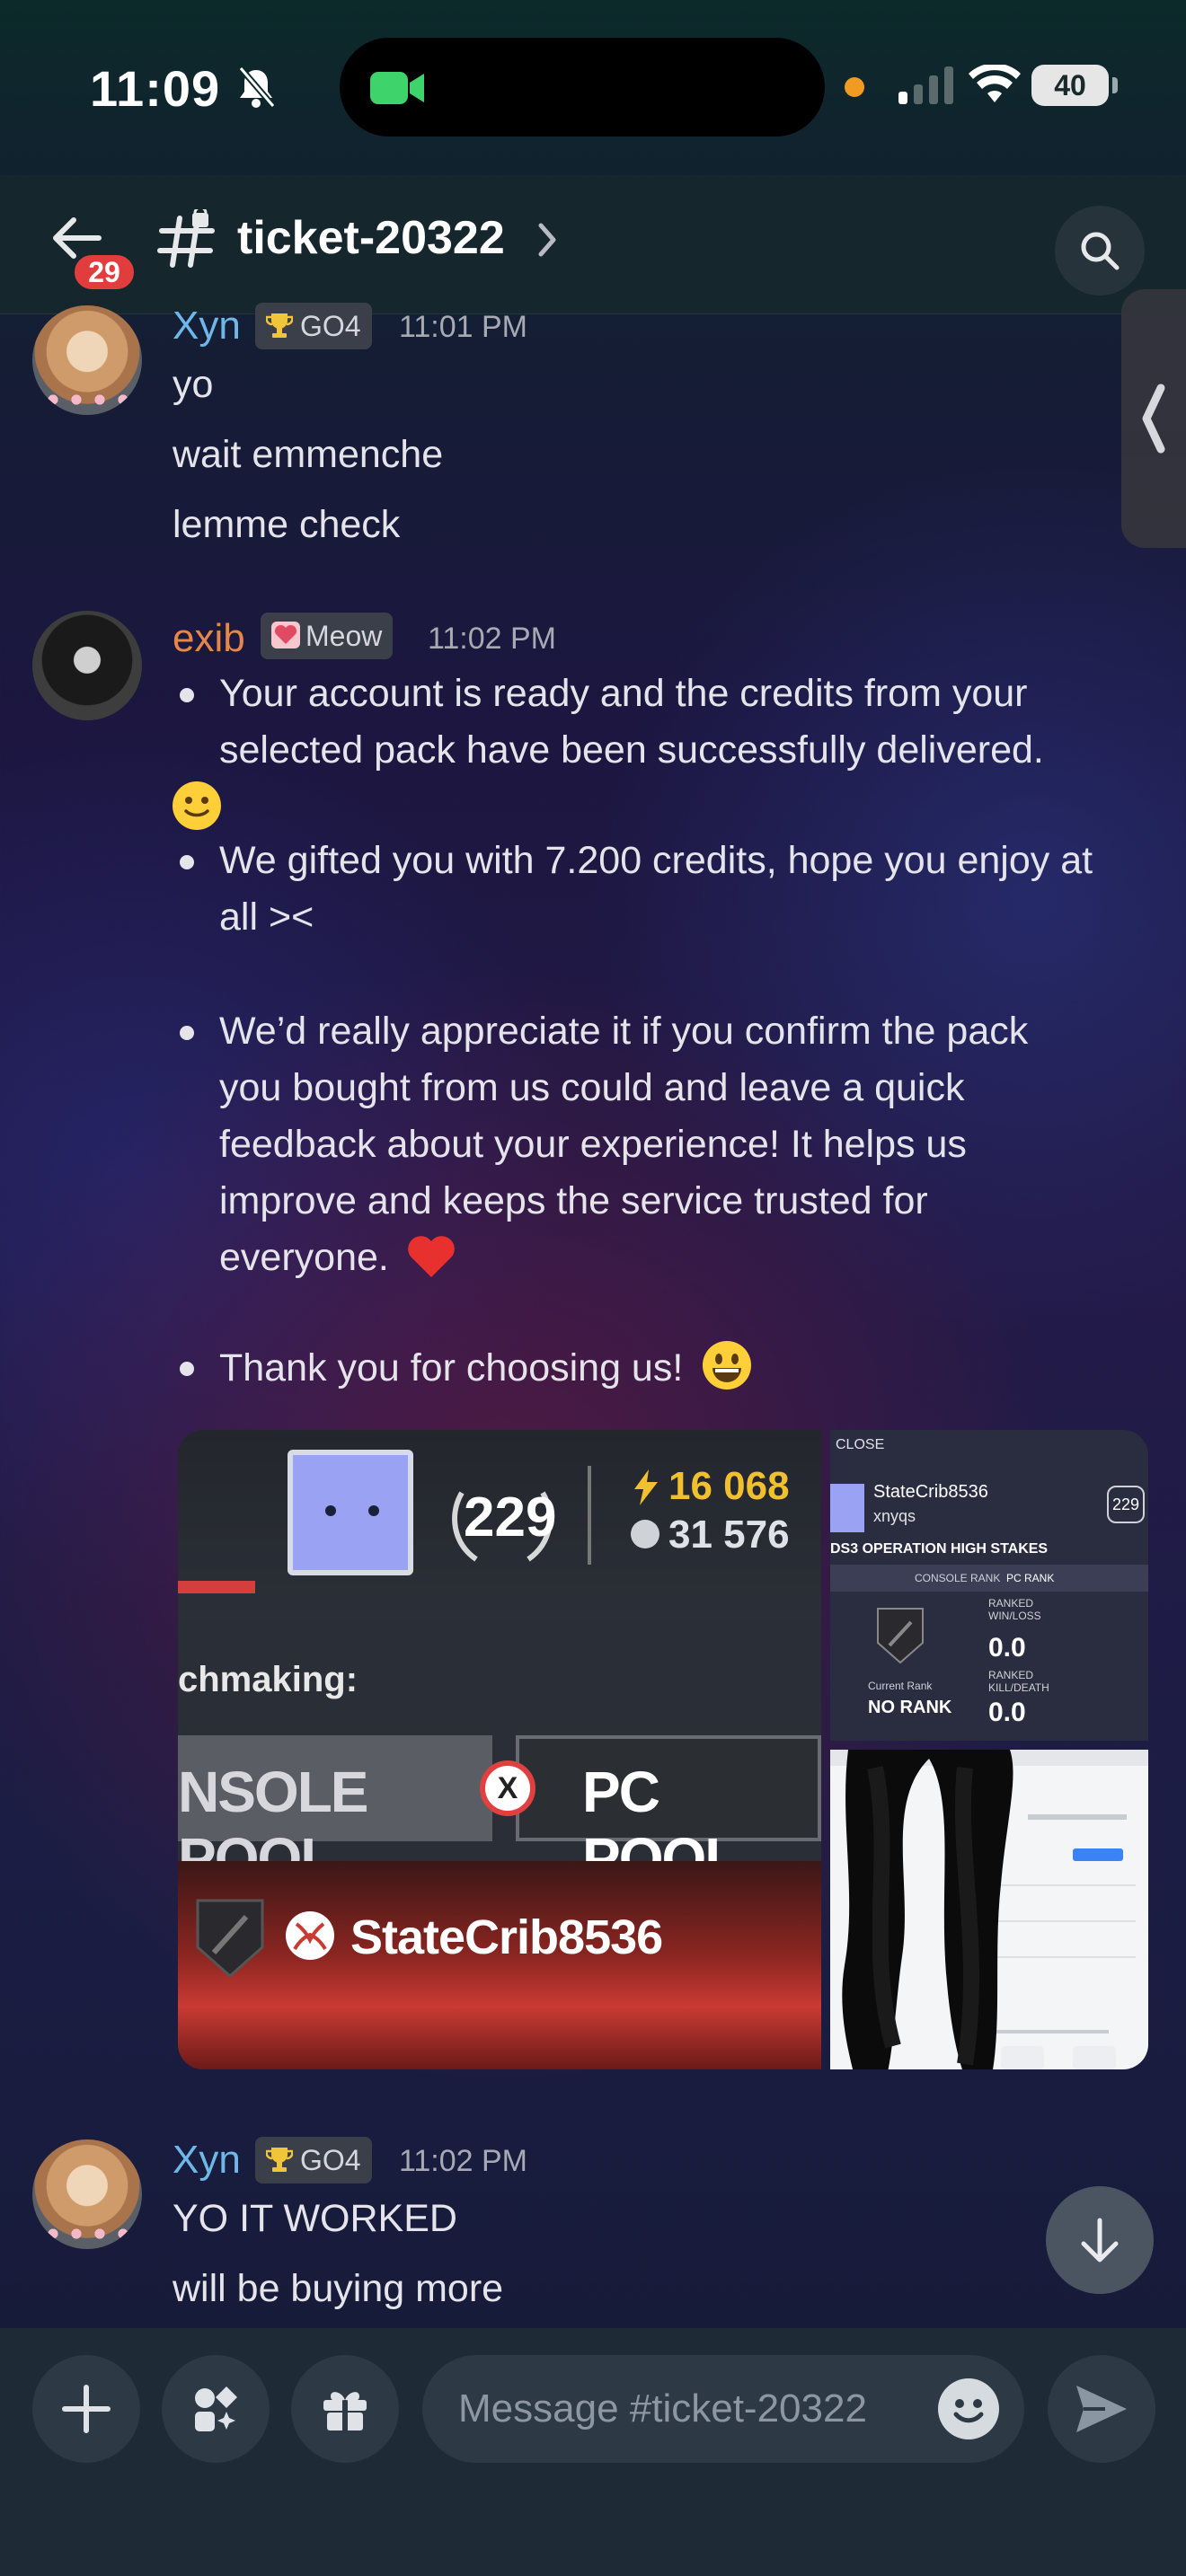  I want to click on member-drawer-handle, so click(1153, 418).